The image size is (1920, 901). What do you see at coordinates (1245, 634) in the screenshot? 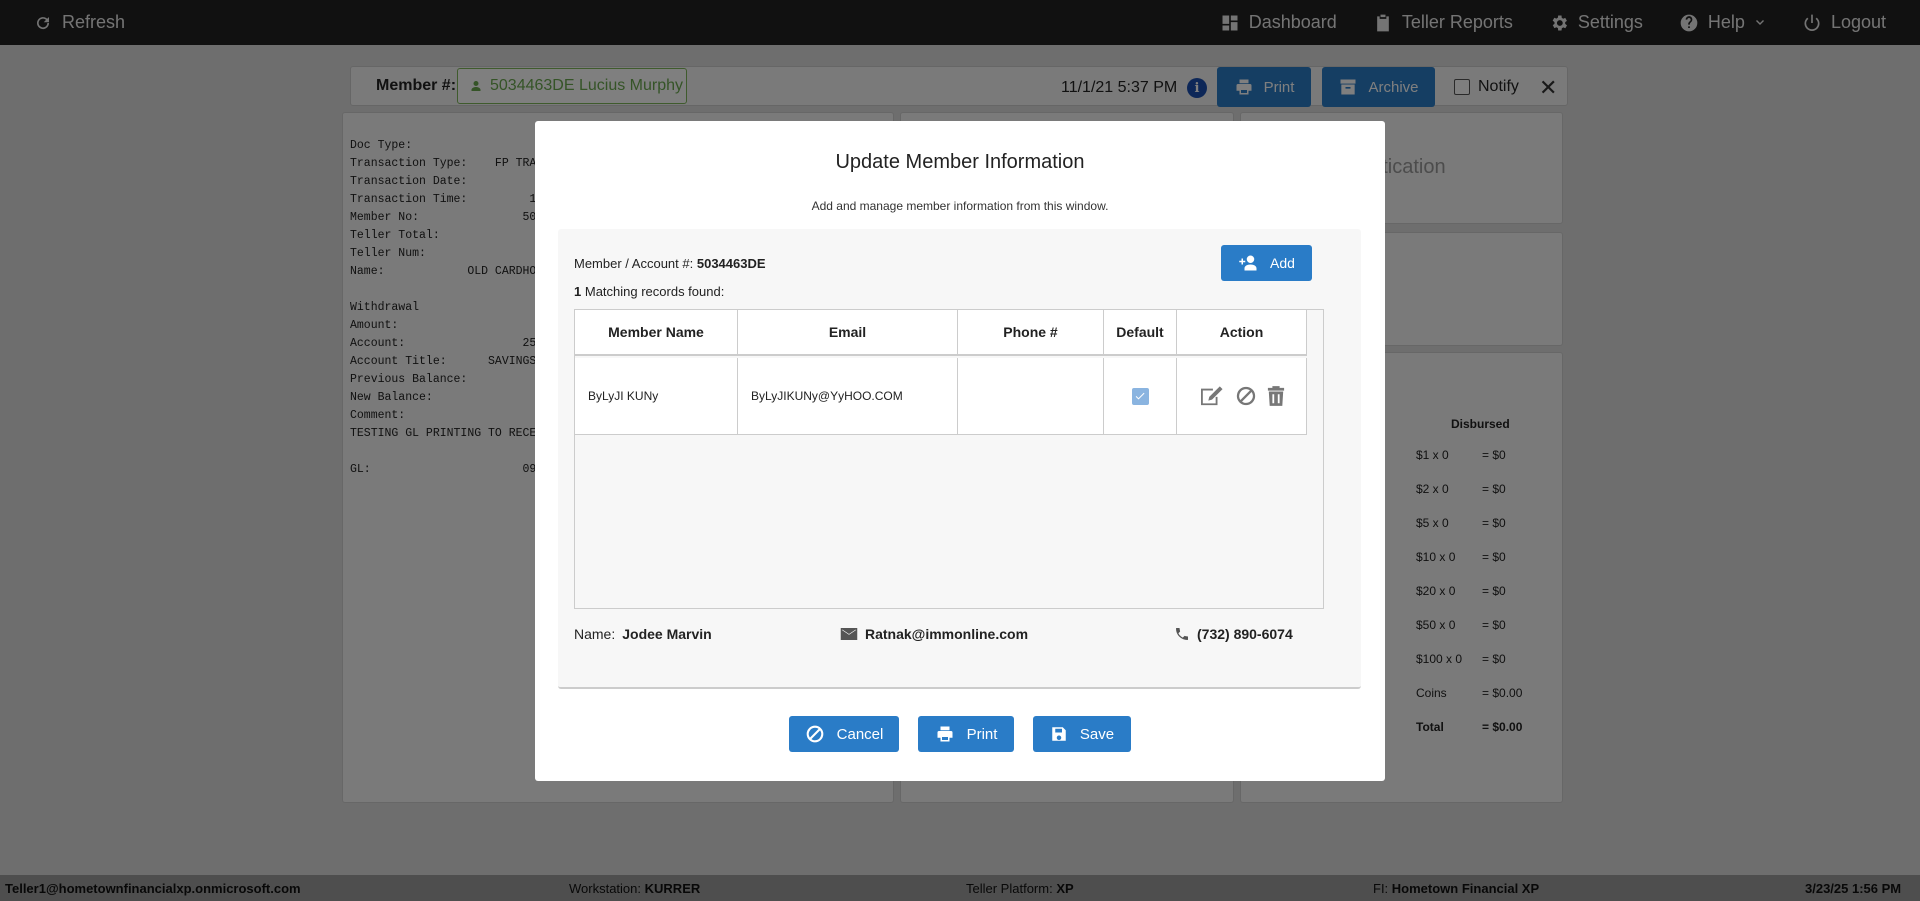
I see `contact-phone-value: (732) 890-6074` at bounding box center [1245, 634].